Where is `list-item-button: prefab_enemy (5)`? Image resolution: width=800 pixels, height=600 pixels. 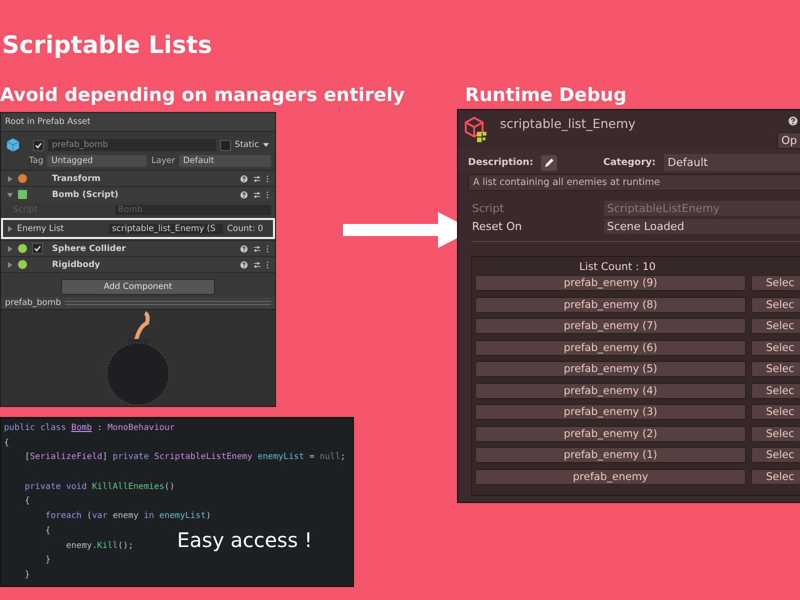 list-item-button: prefab_enemy (5) is located at coordinates (610, 369).